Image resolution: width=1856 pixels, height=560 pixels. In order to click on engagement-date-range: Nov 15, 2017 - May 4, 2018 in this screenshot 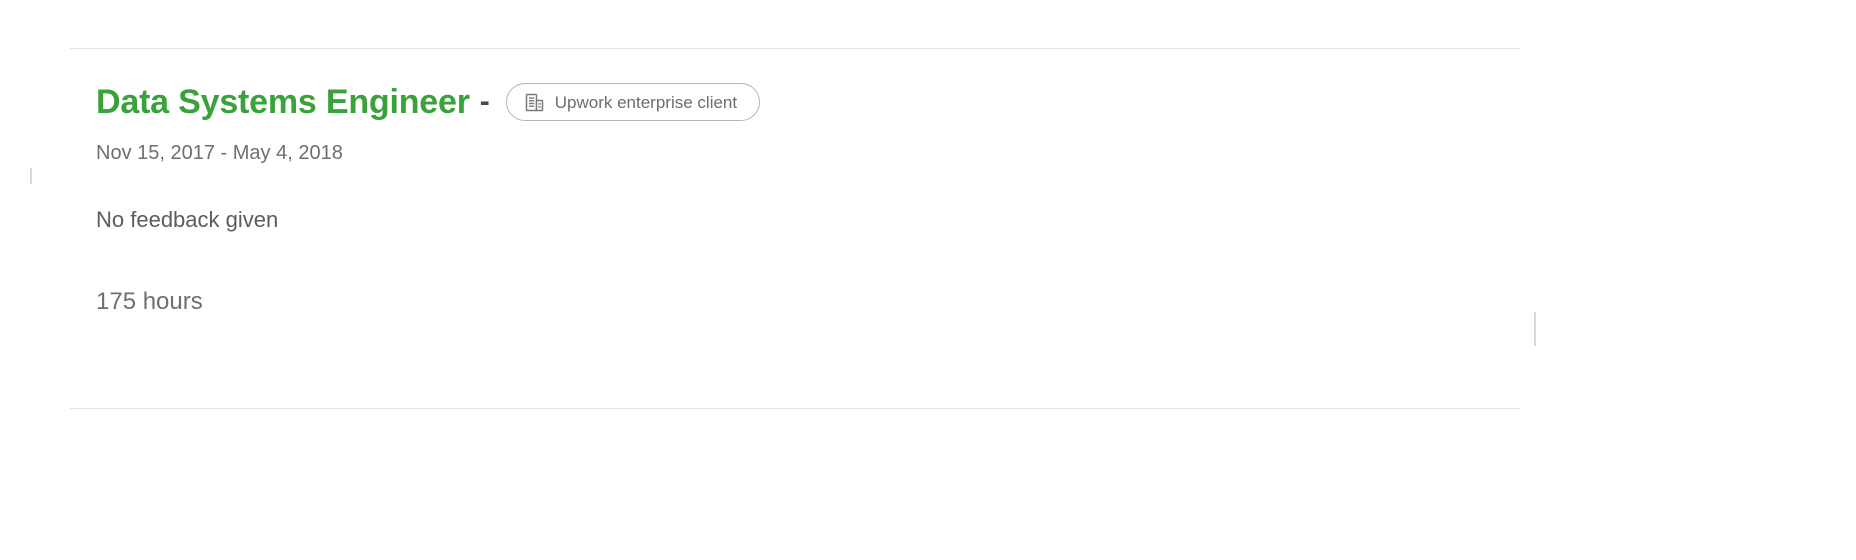, I will do `click(219, 153)`.